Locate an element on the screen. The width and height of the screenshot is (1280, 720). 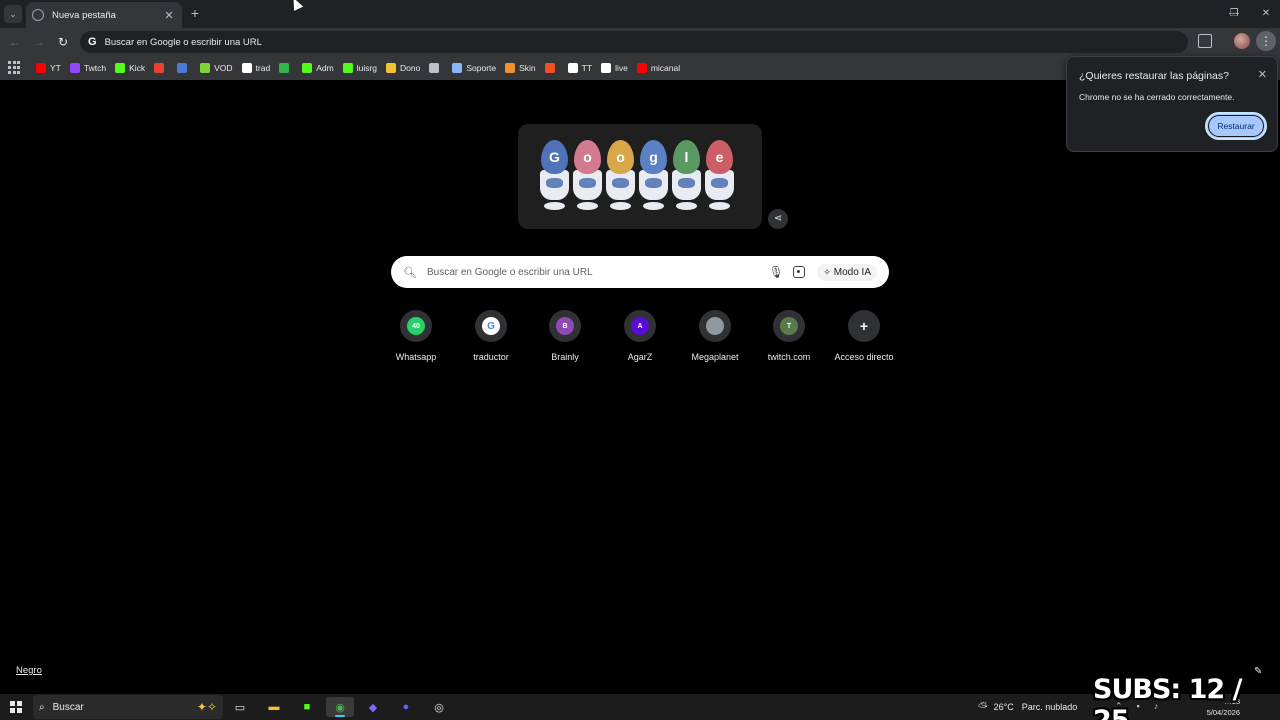
tab-title: Nueva pestaña is located at coordinates (84, 15).